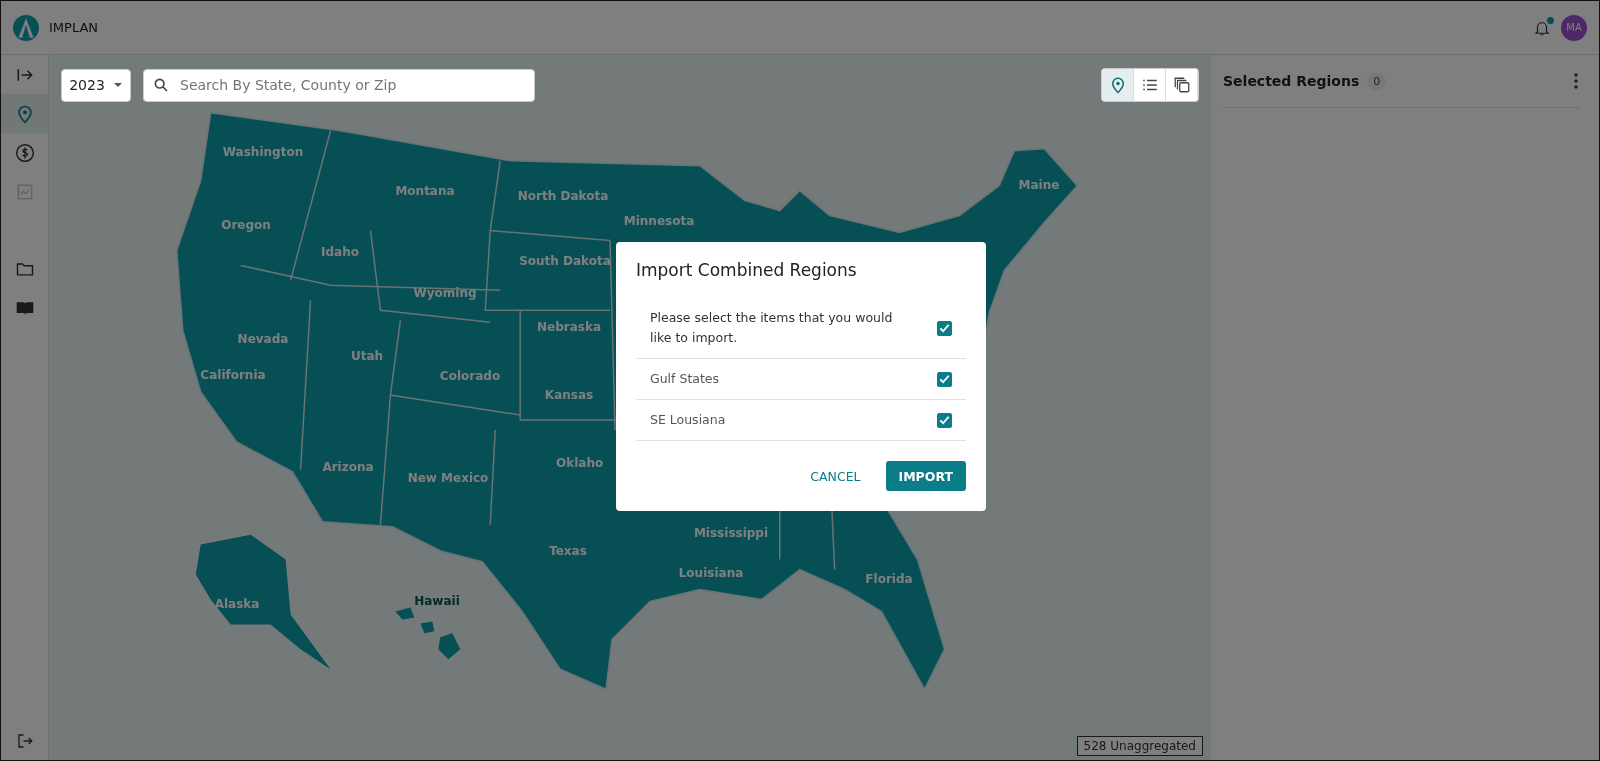  What do you see at coordinates (925, 476) in the screenshot?
I see `import-button: IMPORT` at bounding box center [925, 476].